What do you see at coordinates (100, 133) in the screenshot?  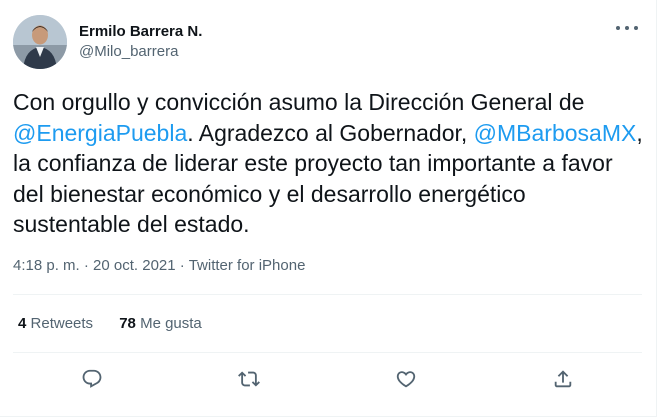 I see `mention-link: @EnergiaPuebla` at bounding box center [100, 133].